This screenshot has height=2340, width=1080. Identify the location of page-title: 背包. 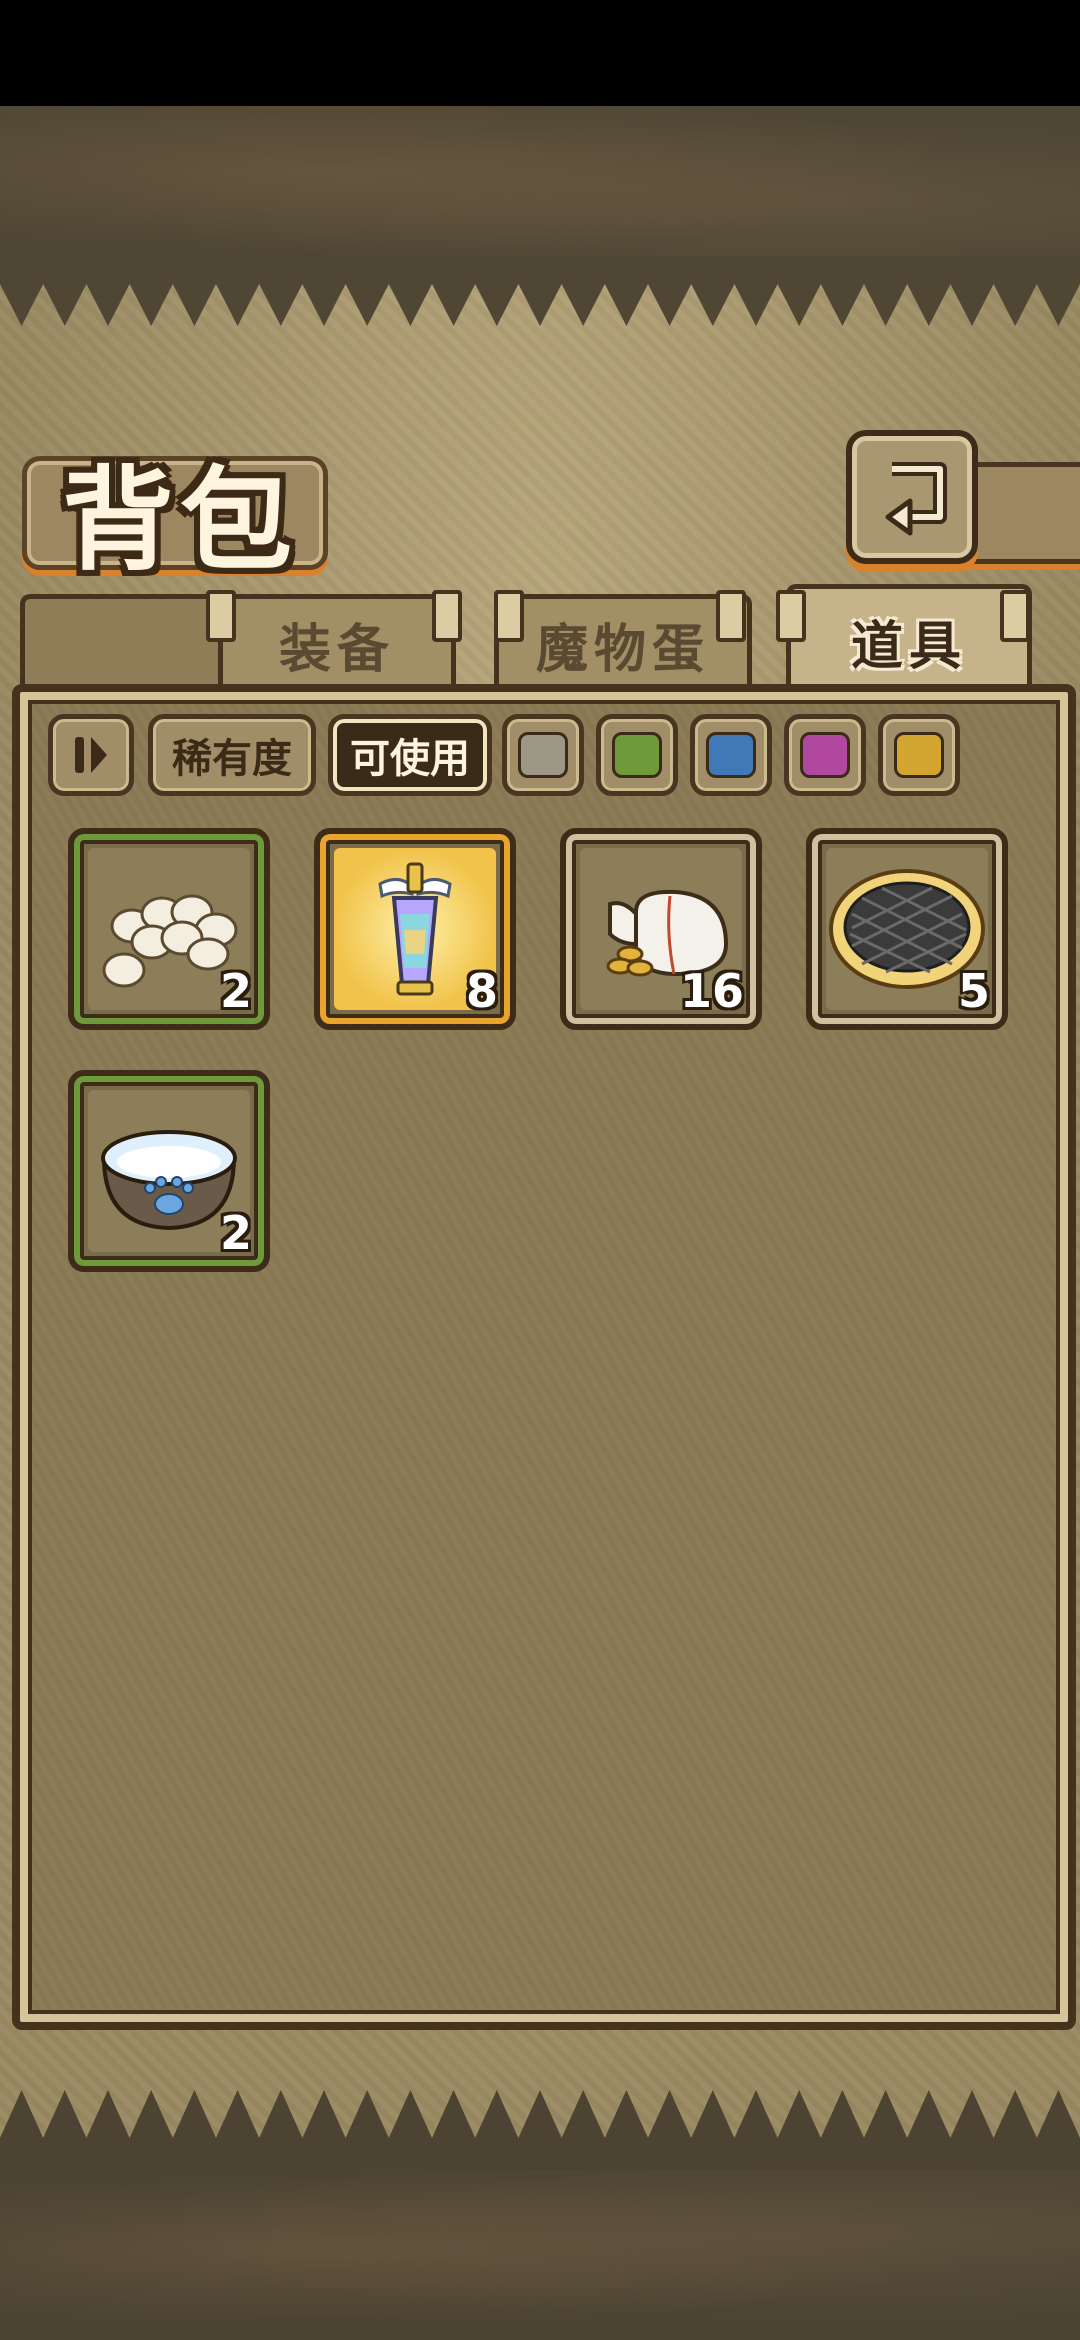
(180, 521).